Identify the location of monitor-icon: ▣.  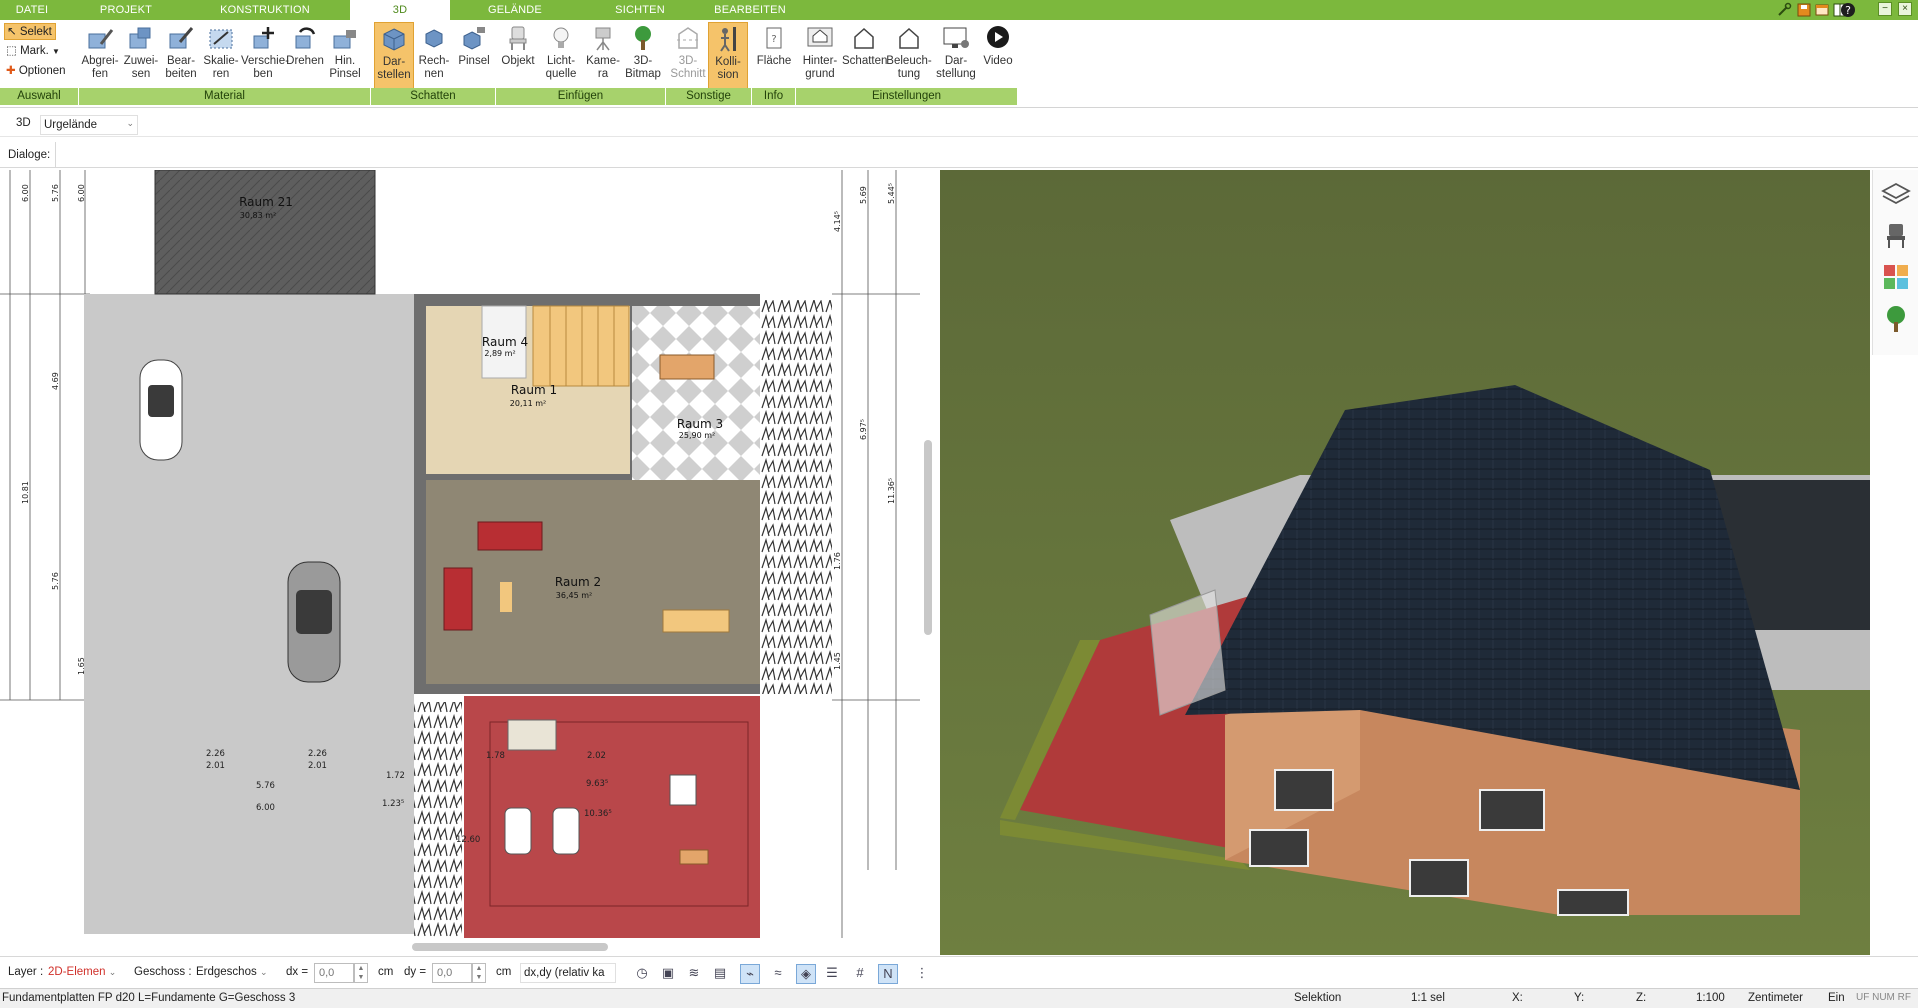
(668, 974).